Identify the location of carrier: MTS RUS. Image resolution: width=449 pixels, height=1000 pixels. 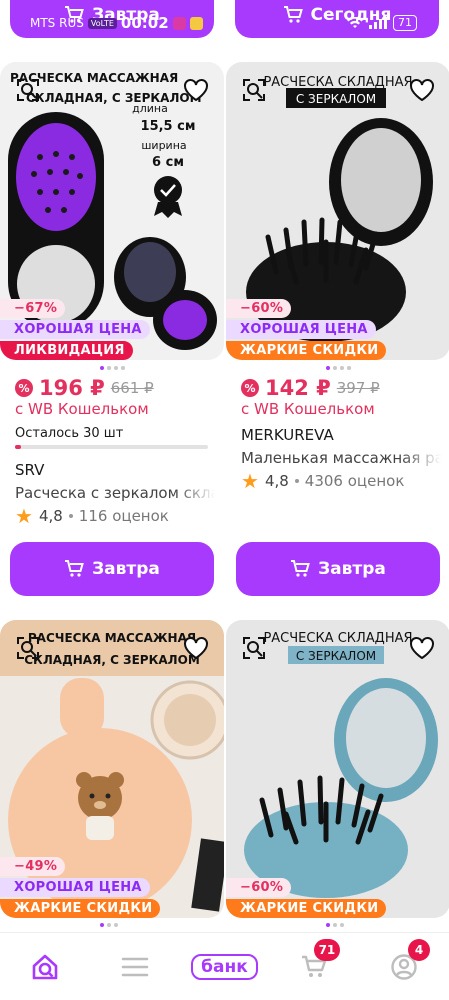
(57, 23).